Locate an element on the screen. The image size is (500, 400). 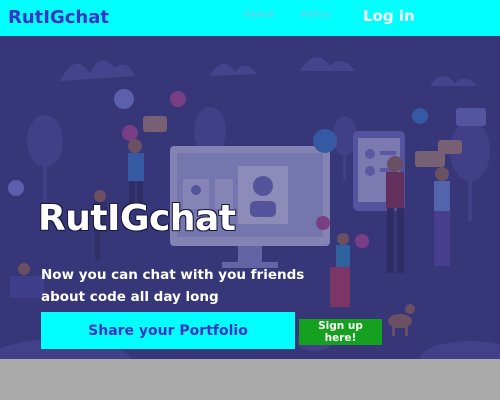
brand-logo: RutIGchat is located at coordinates (58, 17).